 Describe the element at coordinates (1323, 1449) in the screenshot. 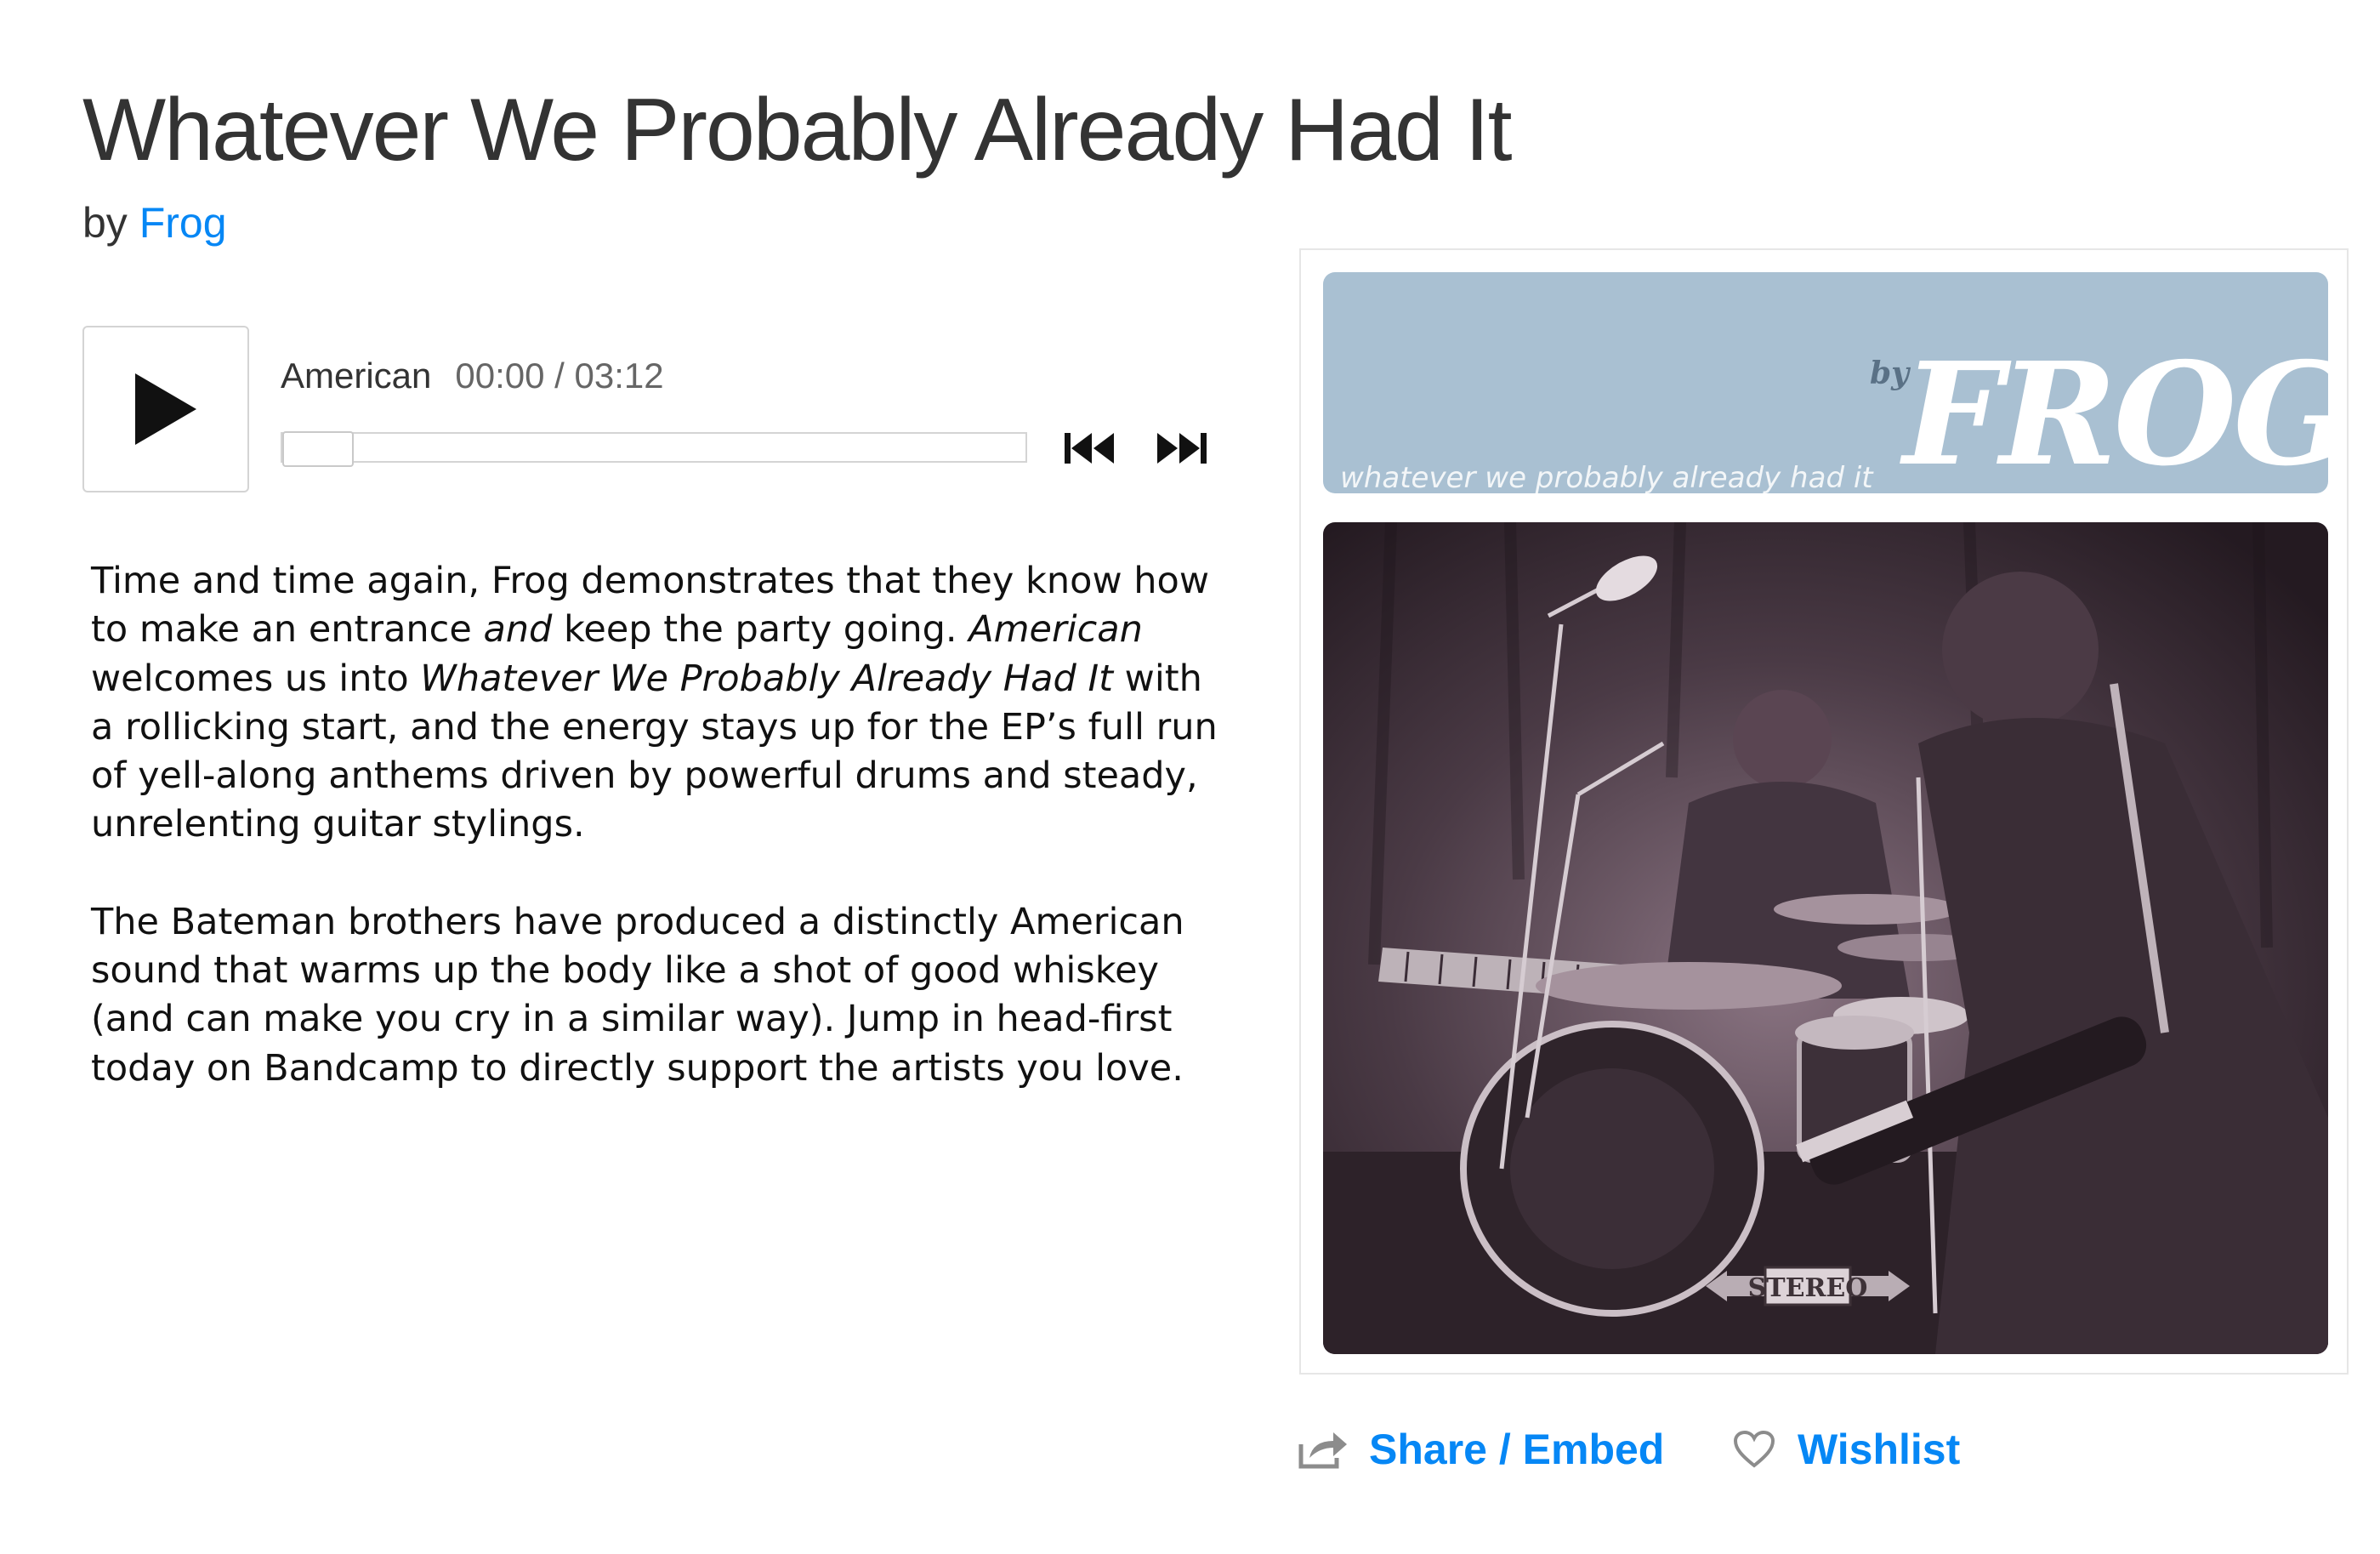

I see `share-arrow-icon` at that location.